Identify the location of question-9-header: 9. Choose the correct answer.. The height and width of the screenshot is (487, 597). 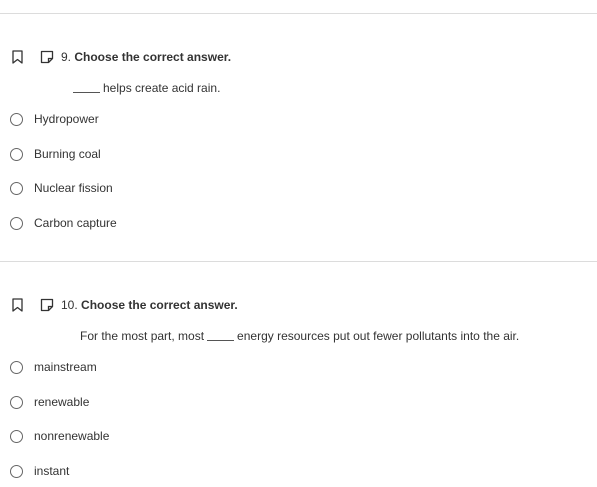
(120, 57).